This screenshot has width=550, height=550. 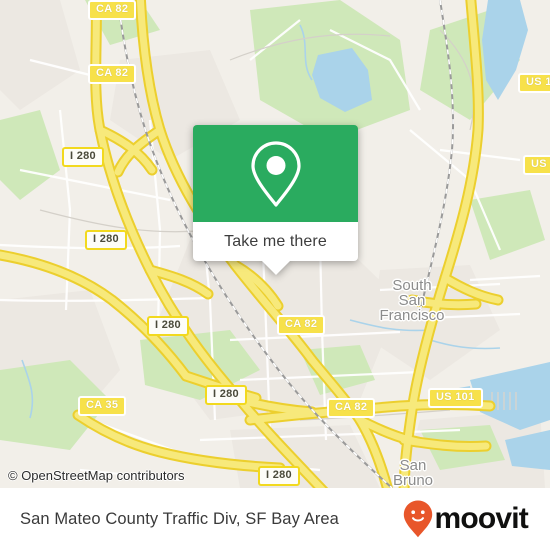 I want to click on location-pin-icon, so click(x=275, y=173).